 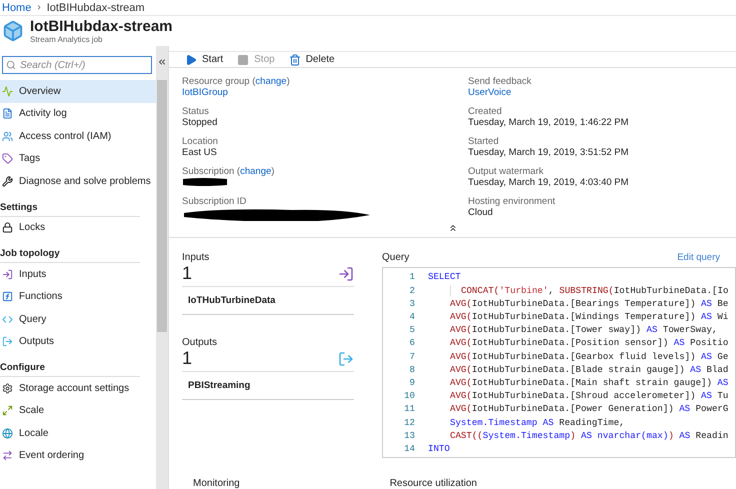 What do you see at coordinates (78, 159) in the screenshot?
I see `sidebar-item: Tags` at bounding box center [78, 159].